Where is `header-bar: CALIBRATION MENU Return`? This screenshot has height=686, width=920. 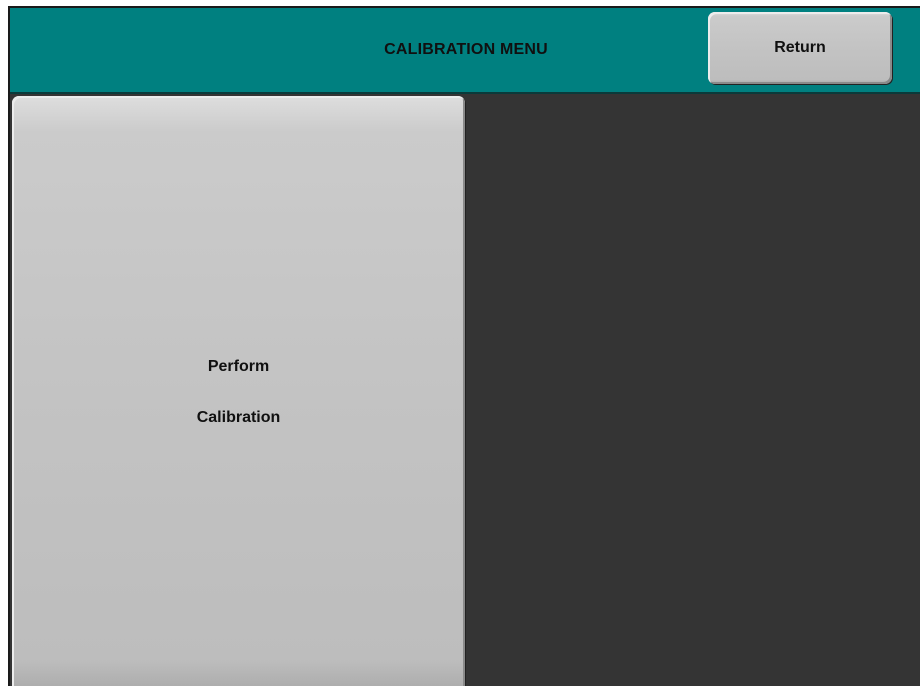
header-bar: CALIBRATION MENU Return is located at coordinates (465, 51).